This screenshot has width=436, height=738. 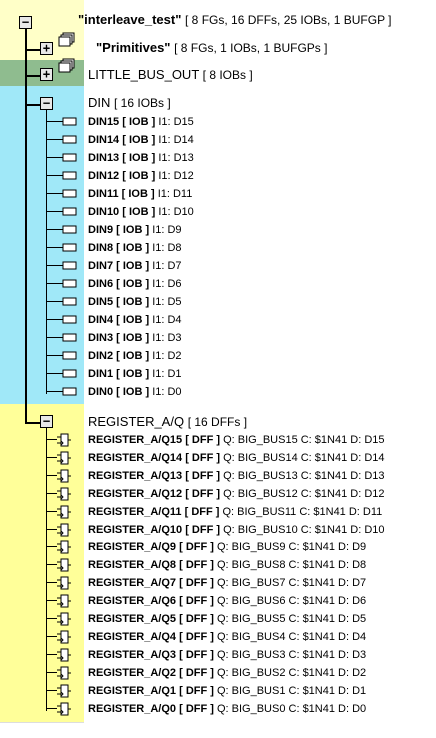 I want to click on register-name: REGISTER_A/Q, so click(x=136, y=421).